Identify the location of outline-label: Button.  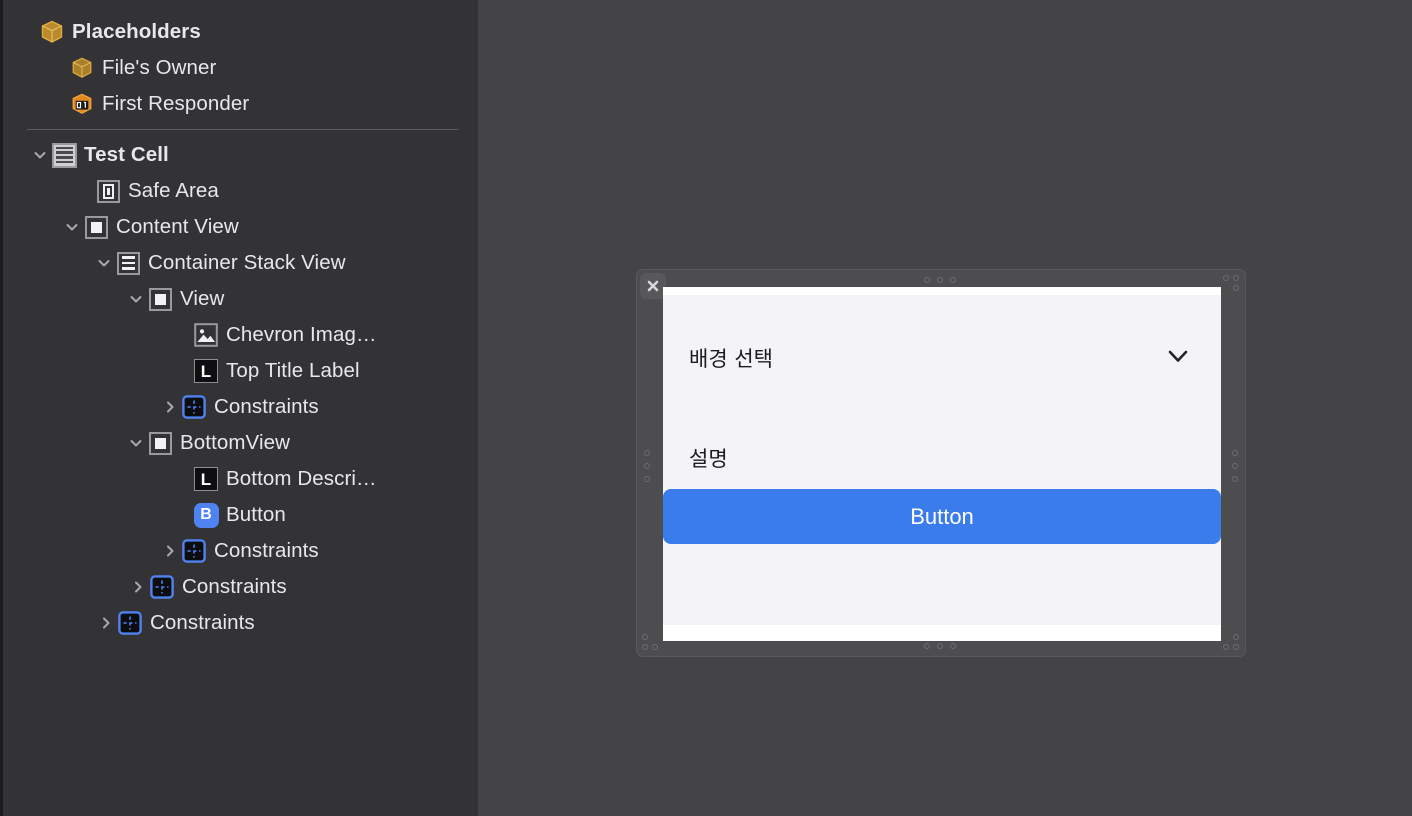
(256, 514).